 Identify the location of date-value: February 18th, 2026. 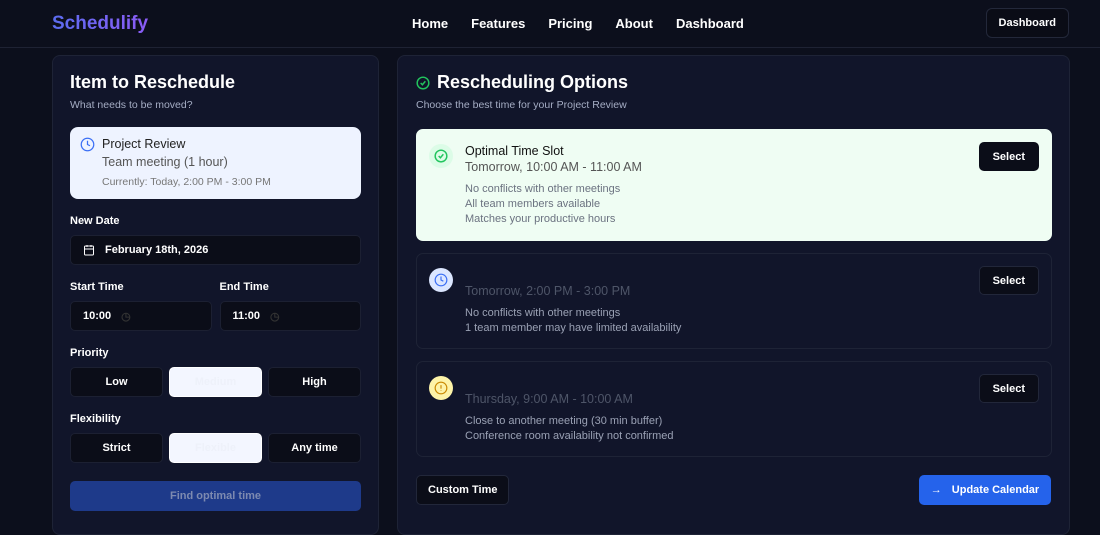
(157, 250).